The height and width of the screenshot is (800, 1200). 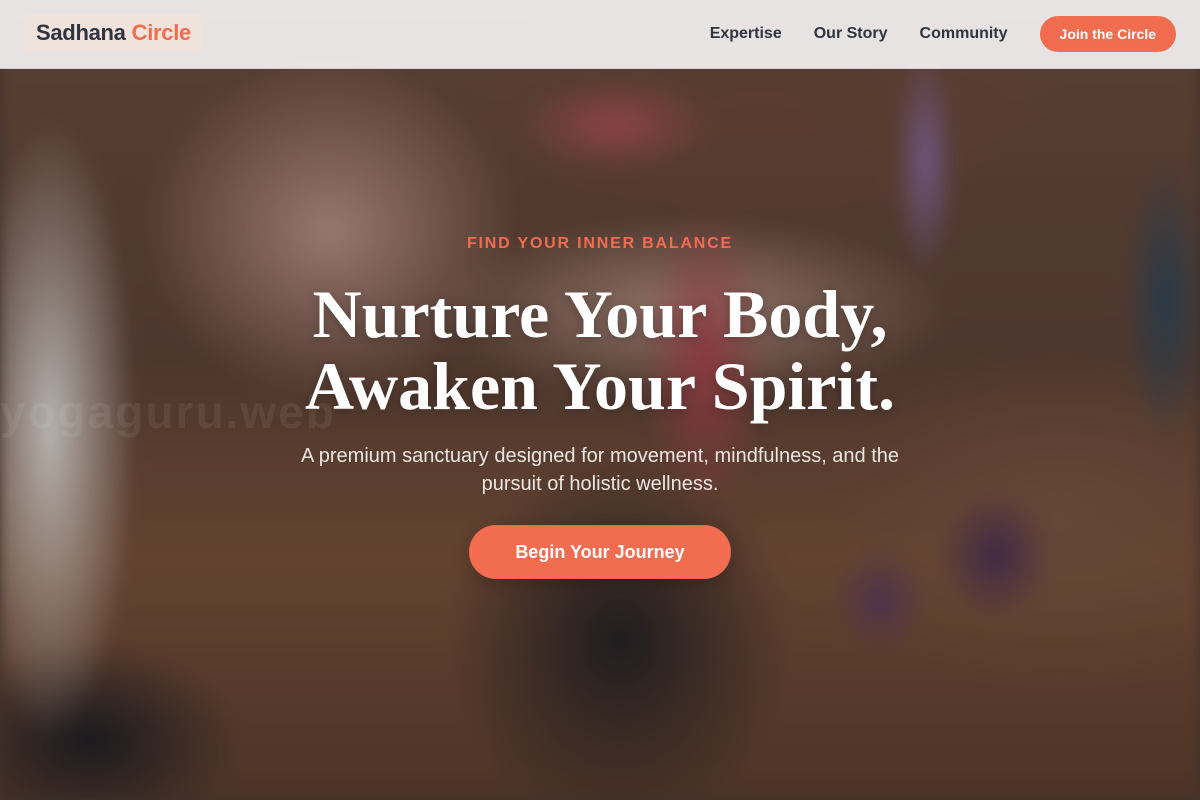 I want to click on brand-logo: Sadhana Circle, so click(x=113, y=33).